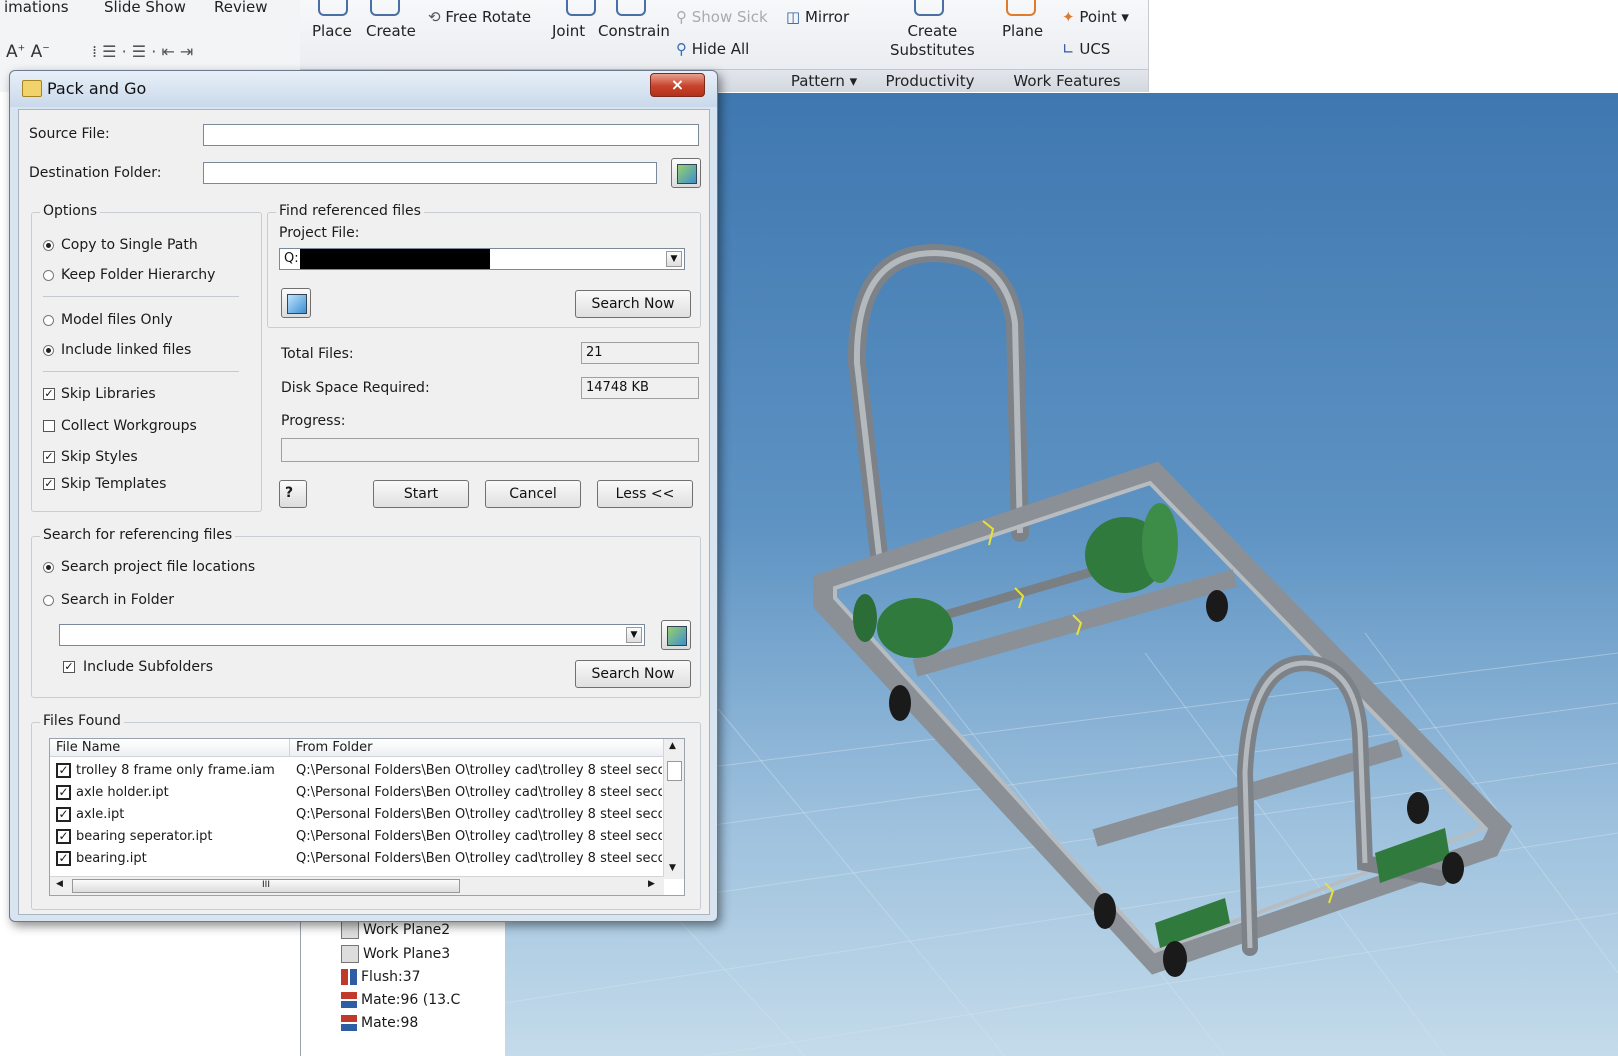  Describe the element at coordinates (395, 954) in the screenshot. I see `browser-item-work-plane3: Work Plane3` at that location.